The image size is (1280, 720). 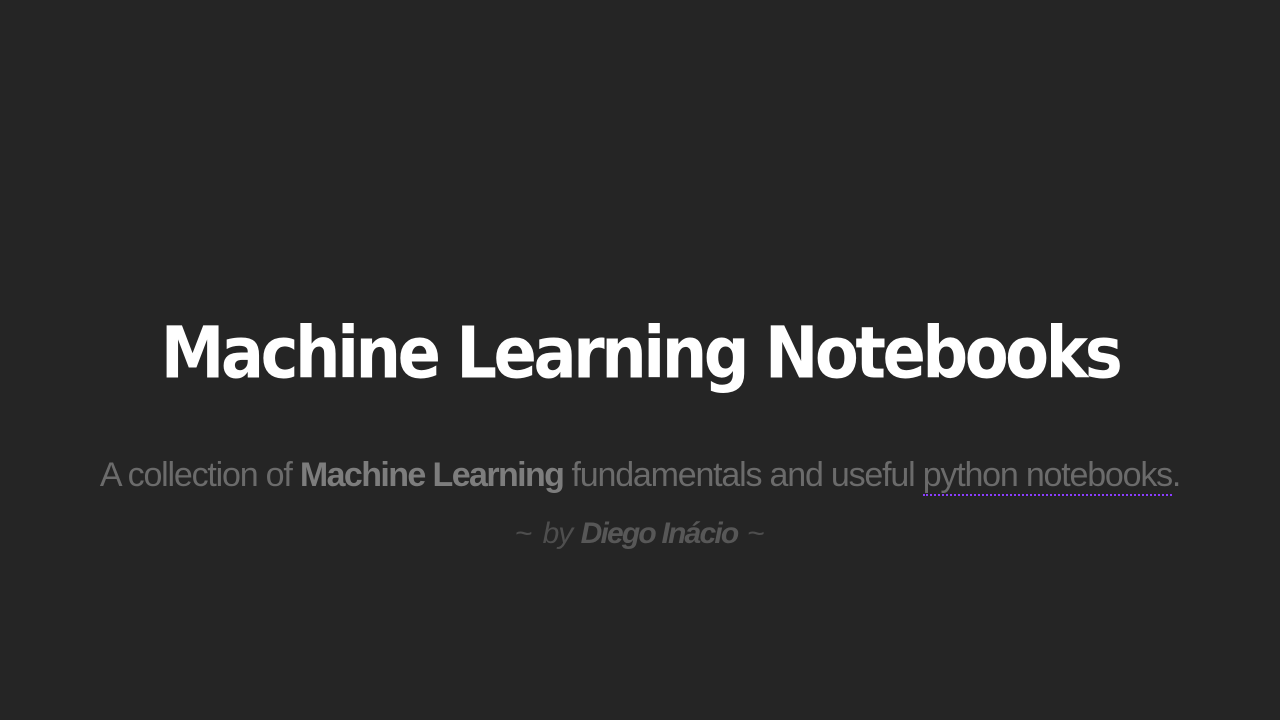 I want to click on python-notebooks-link: python notebooks, so click(x=1047, y=476).